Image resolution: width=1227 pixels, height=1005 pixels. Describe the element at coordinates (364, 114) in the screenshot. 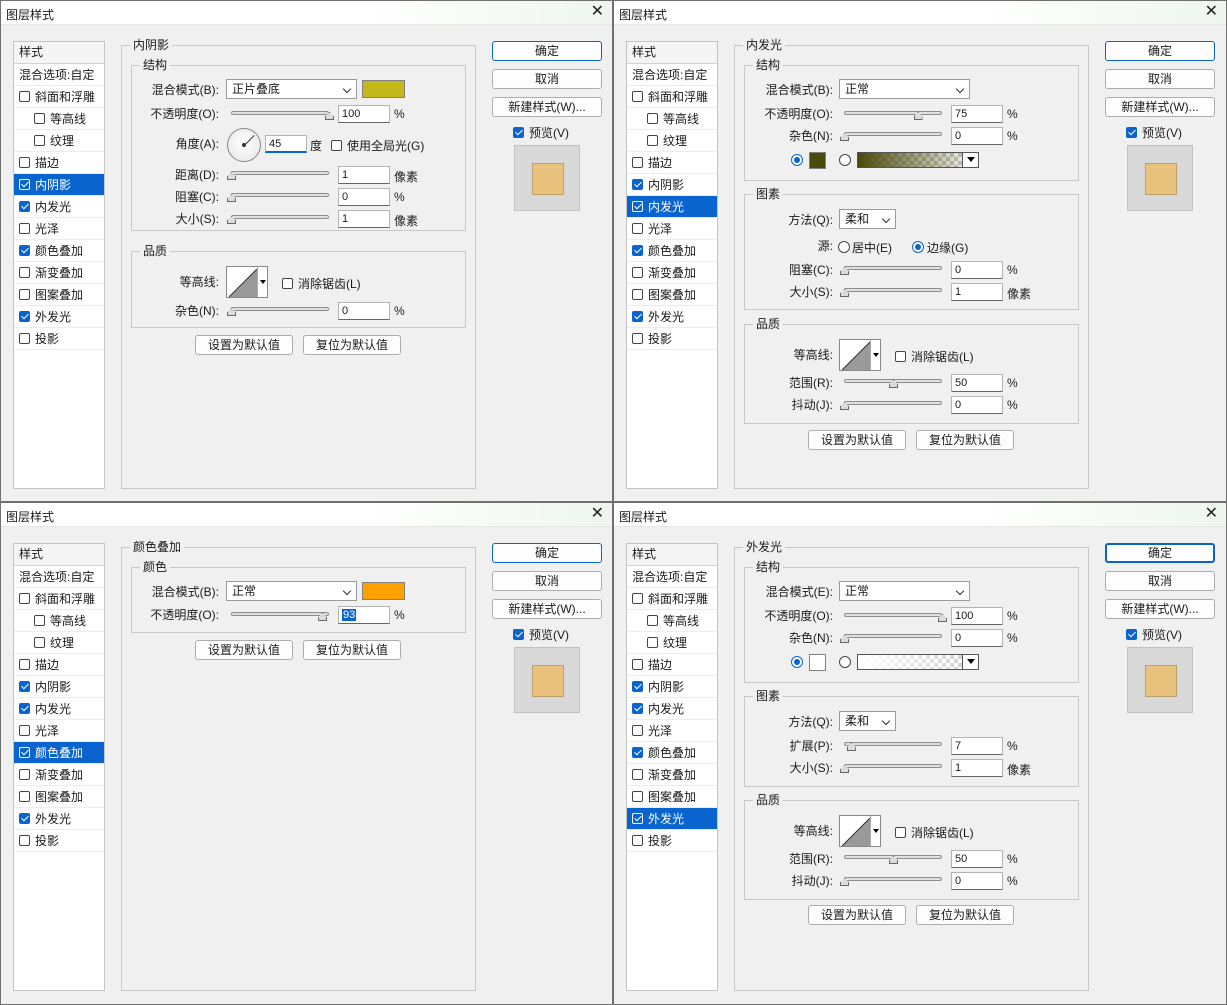

I see `opacity-input: 100` at that location.